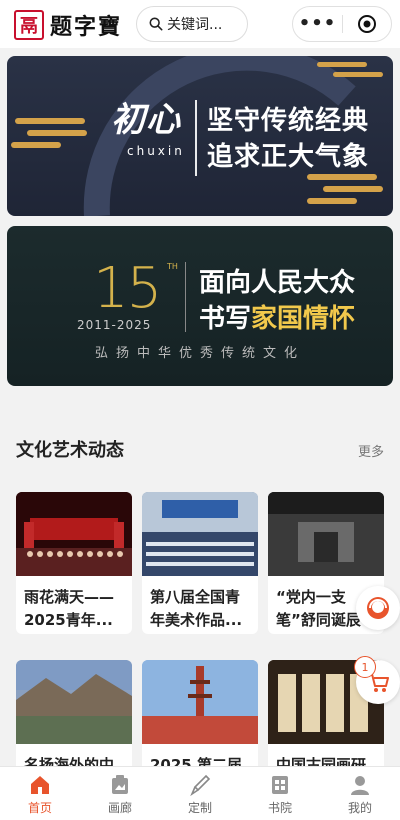  I want to click on tab-academy: 书院, so click(280, 793).